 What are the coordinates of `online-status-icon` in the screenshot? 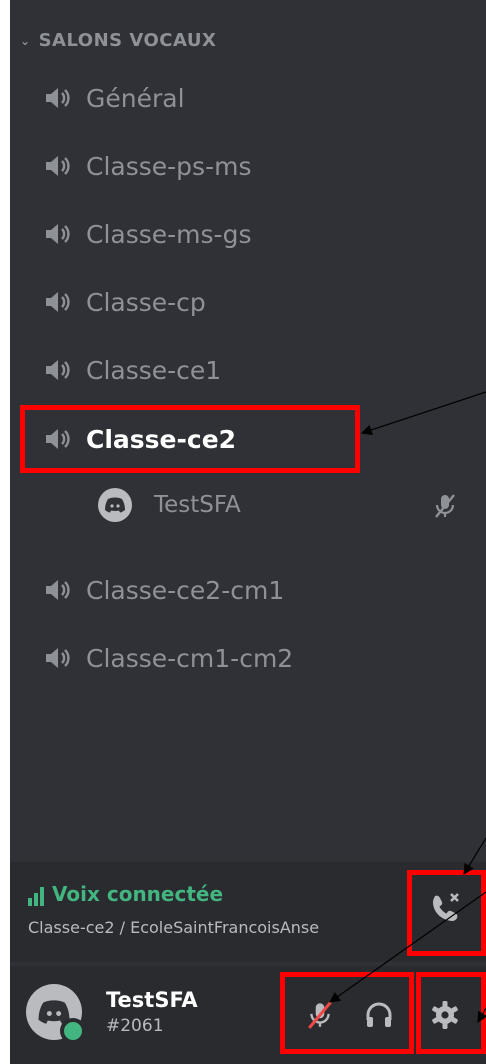 It's located at (73, 1031).